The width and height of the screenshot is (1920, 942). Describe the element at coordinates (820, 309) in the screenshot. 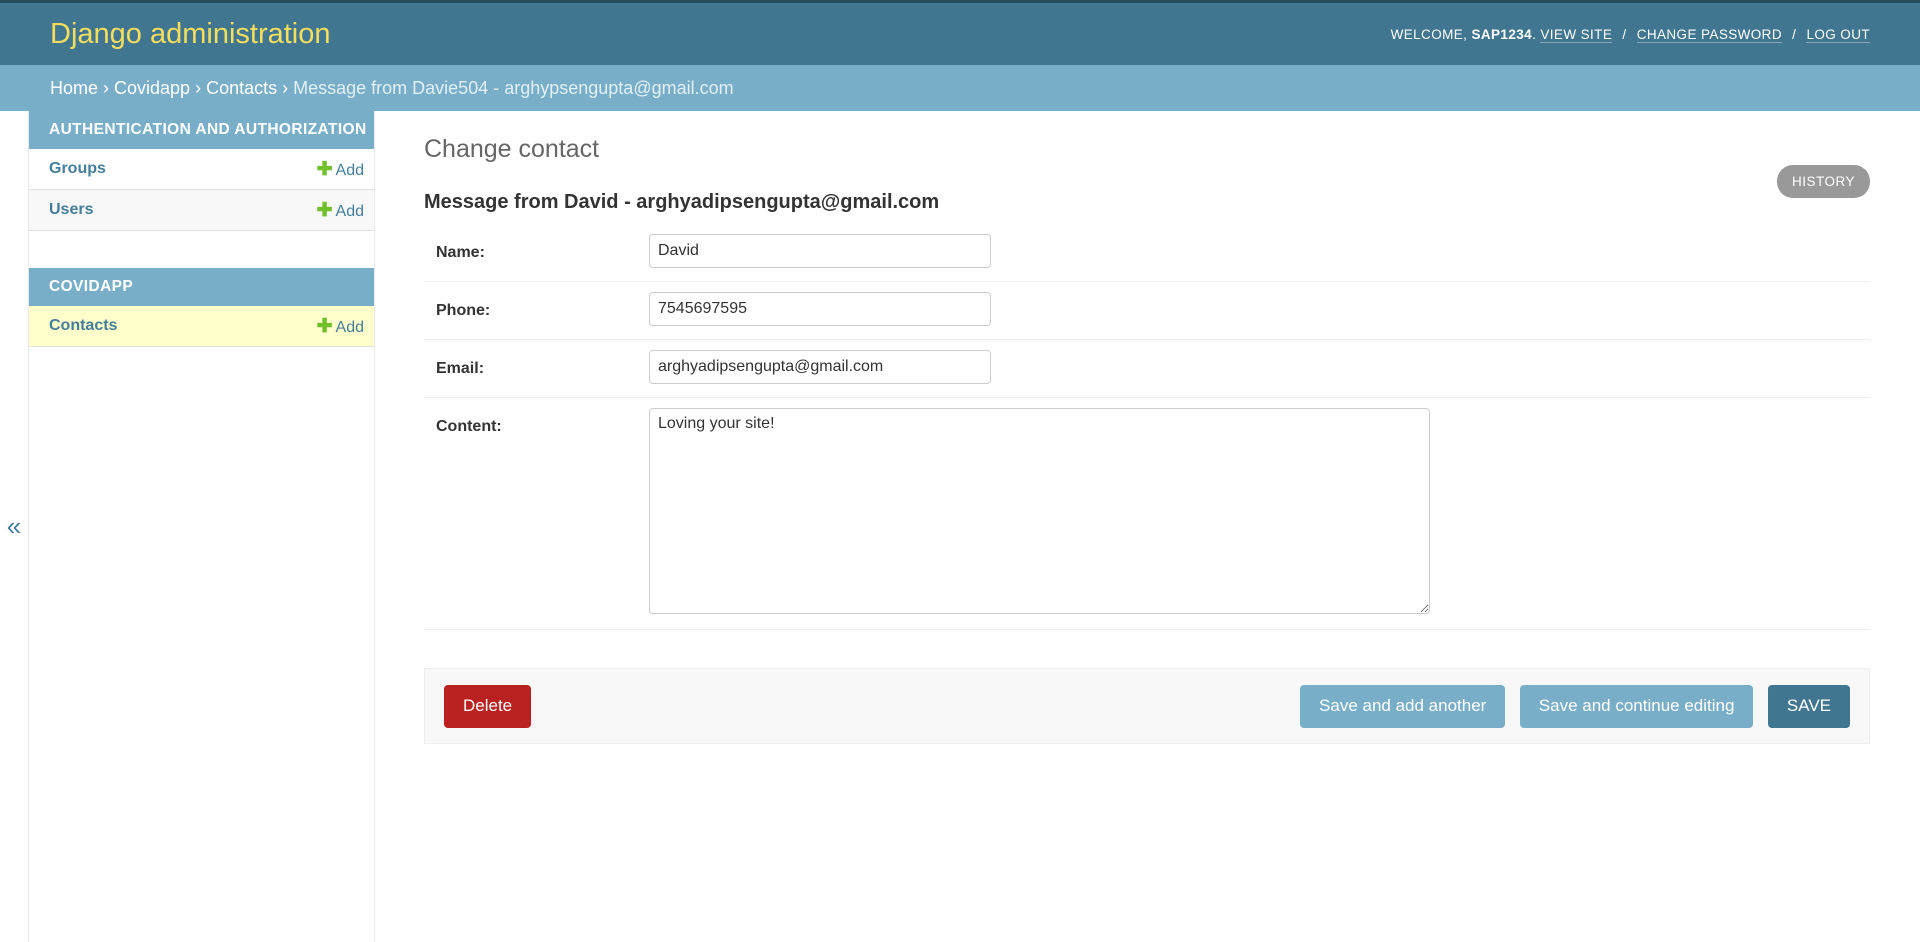

I see `phone-field` at that location.